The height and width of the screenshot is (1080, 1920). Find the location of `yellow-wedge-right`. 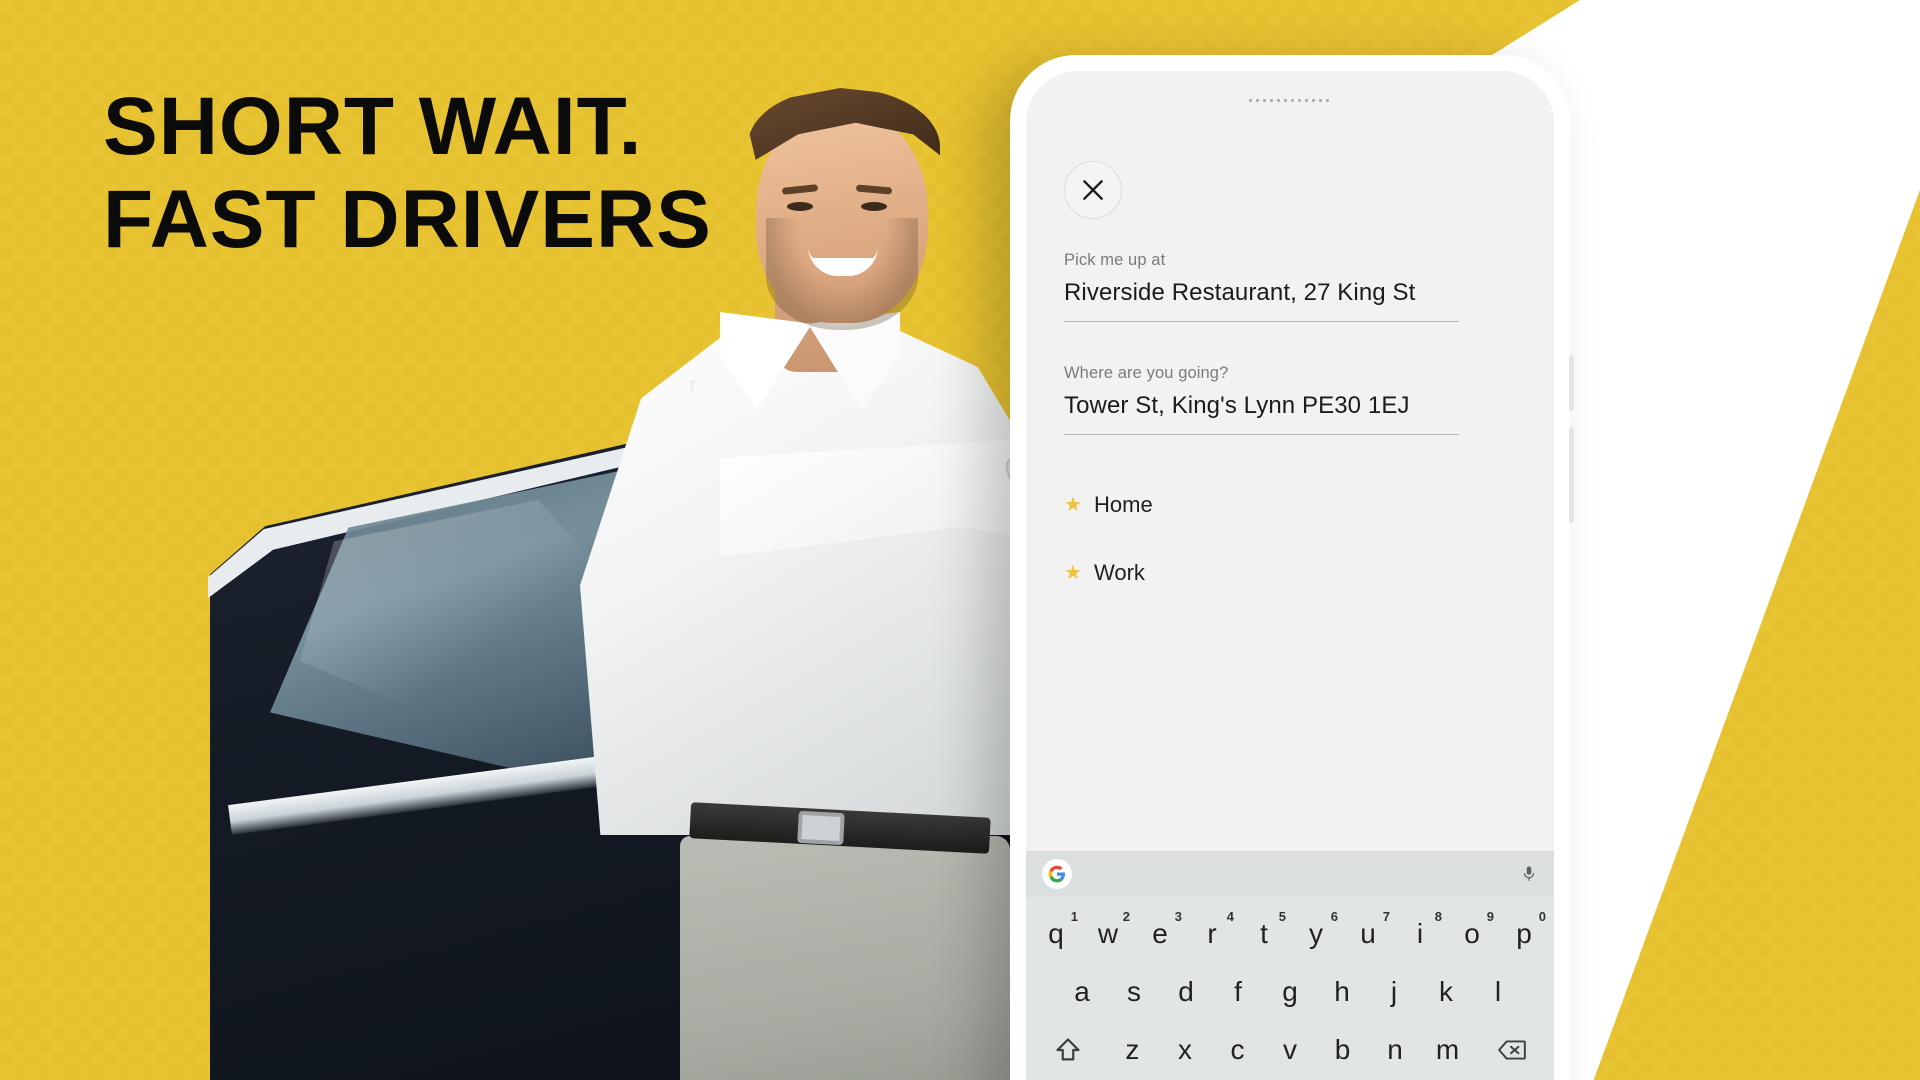

yellow-wedge-right is located at coordinates (1755, 635).